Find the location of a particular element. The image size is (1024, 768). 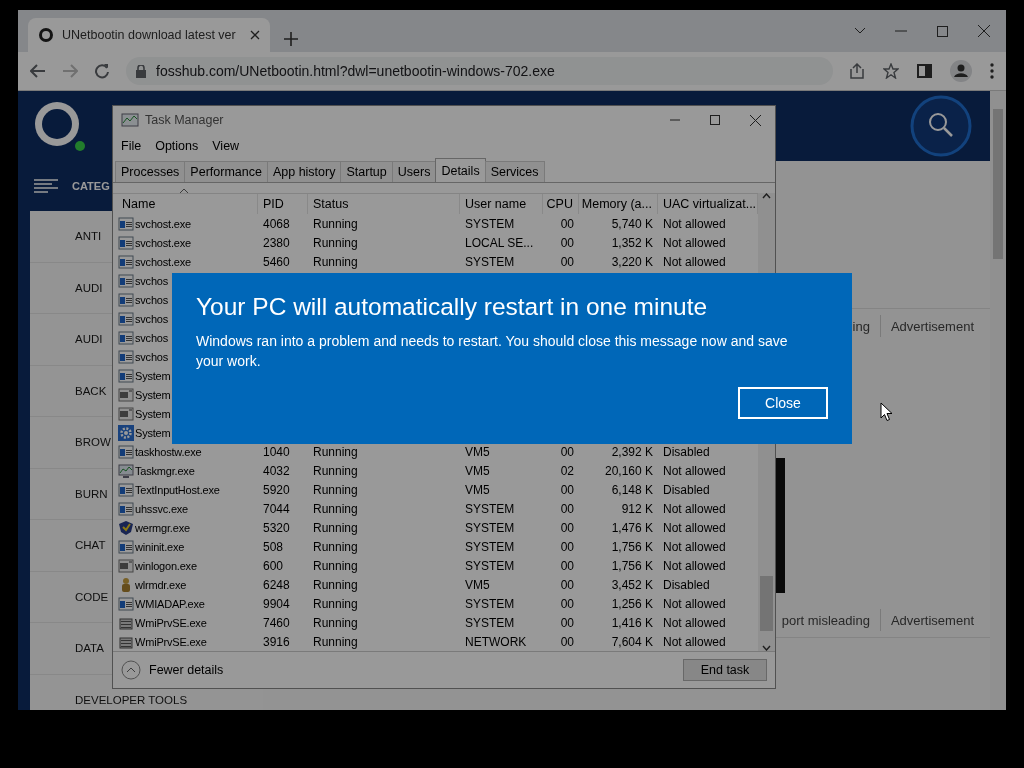

table-cell-text: 1,416 K is located at coordinates (632, 622).